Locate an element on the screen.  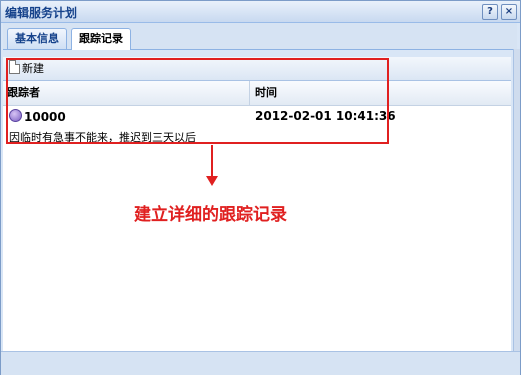
dialog-title: 编辑服务计划 is located at coordinates (41, 13).